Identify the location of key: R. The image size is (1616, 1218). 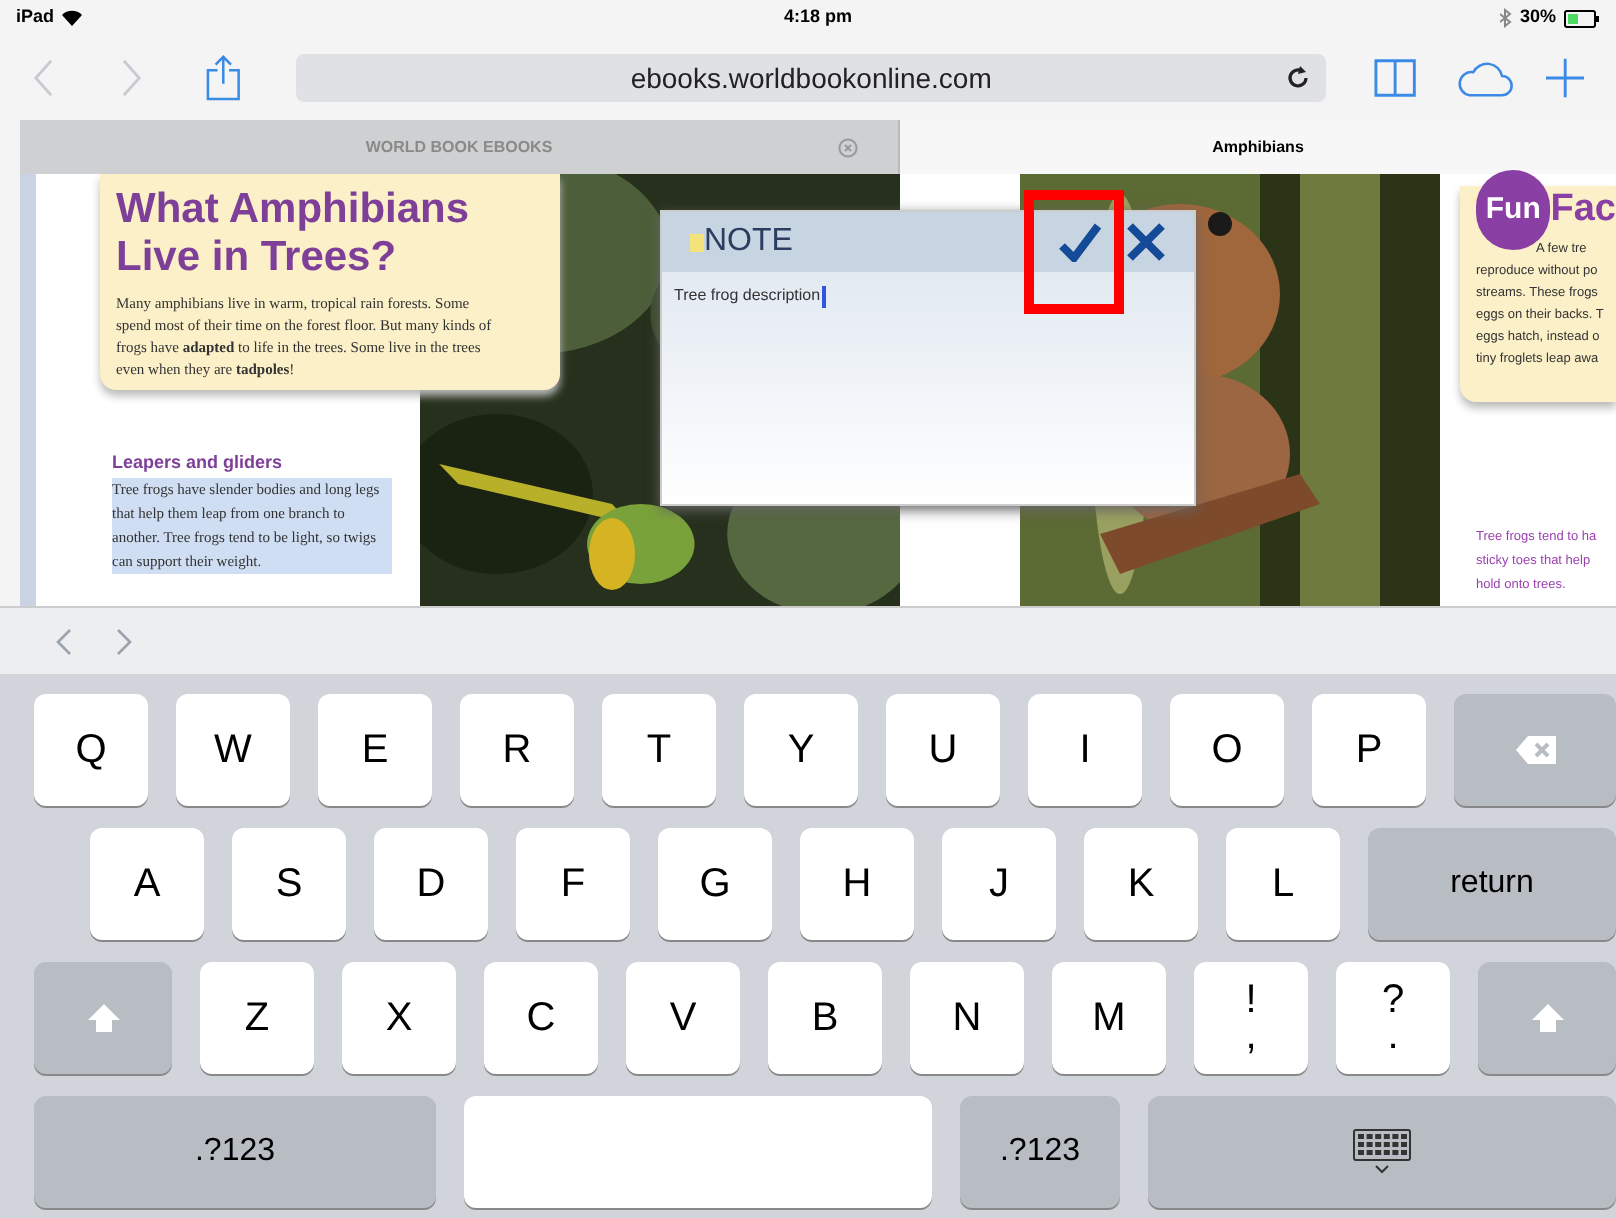
(517, 750).